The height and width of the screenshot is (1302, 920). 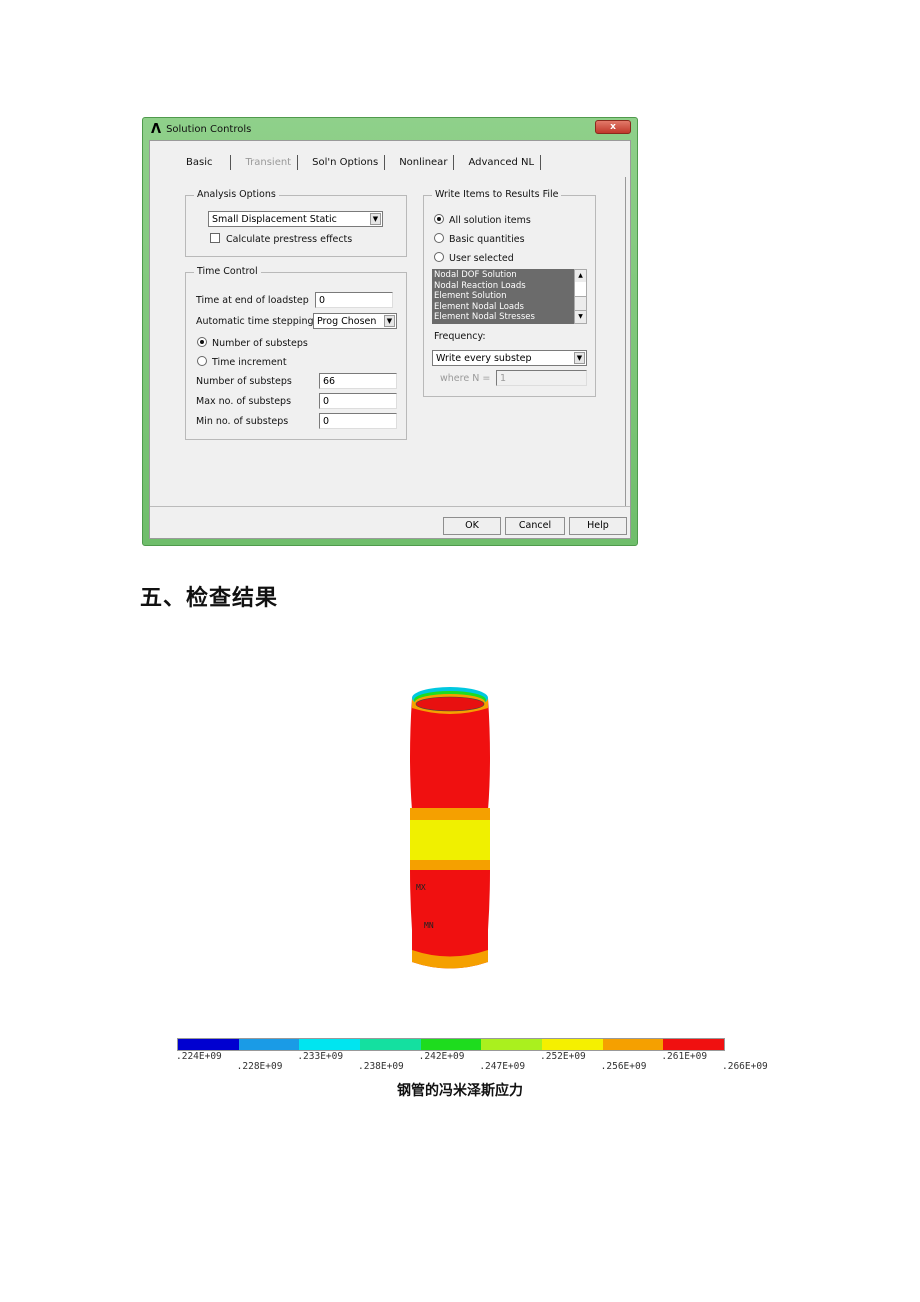 I want to click on pipe-yellow-band, so click(x=450, y=840).